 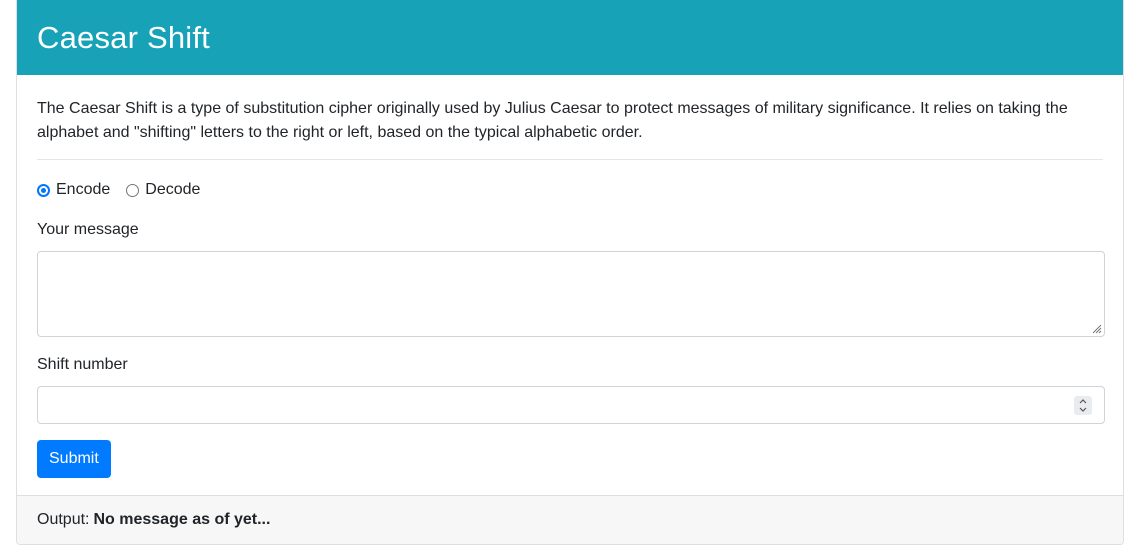 What do you see at coordinates (74, 459) in the screenshot?
I see `submit-button: Submit` at bounding box center [74, 459].